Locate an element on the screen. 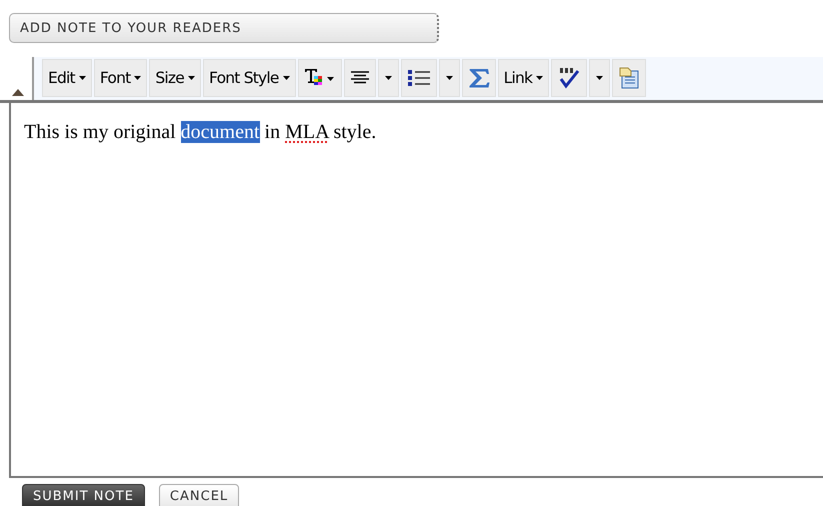  spellcheck-icon is located at coordinates (569, 78).